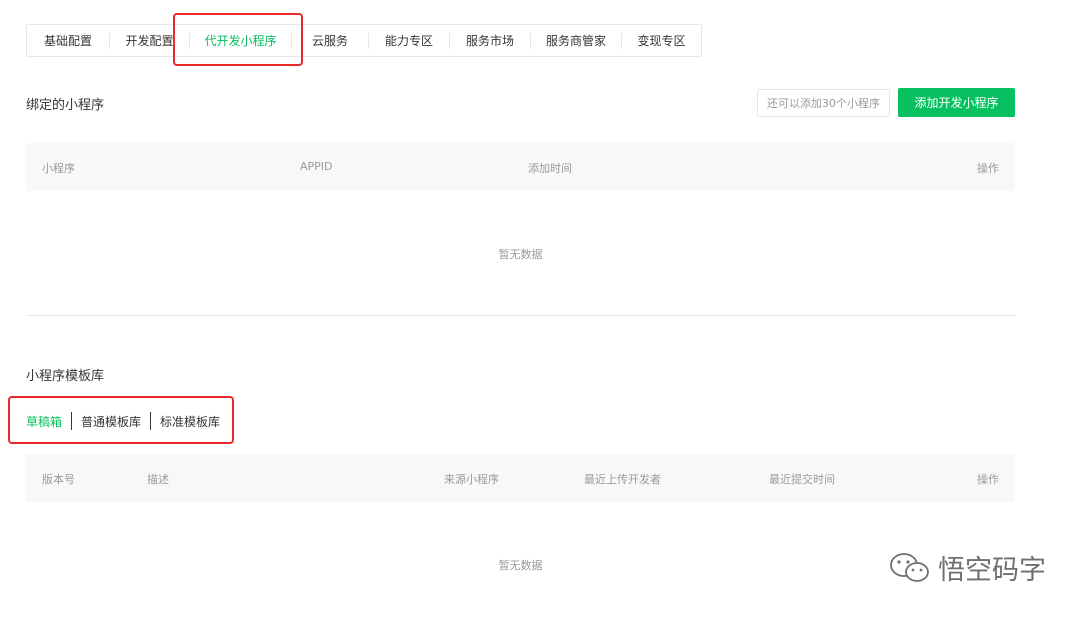 This screenshot has width=1080, height=617. Describe the element at coordinates (802, 479) in the screenshot. I see `column-header: 最近提交时间` at that location.